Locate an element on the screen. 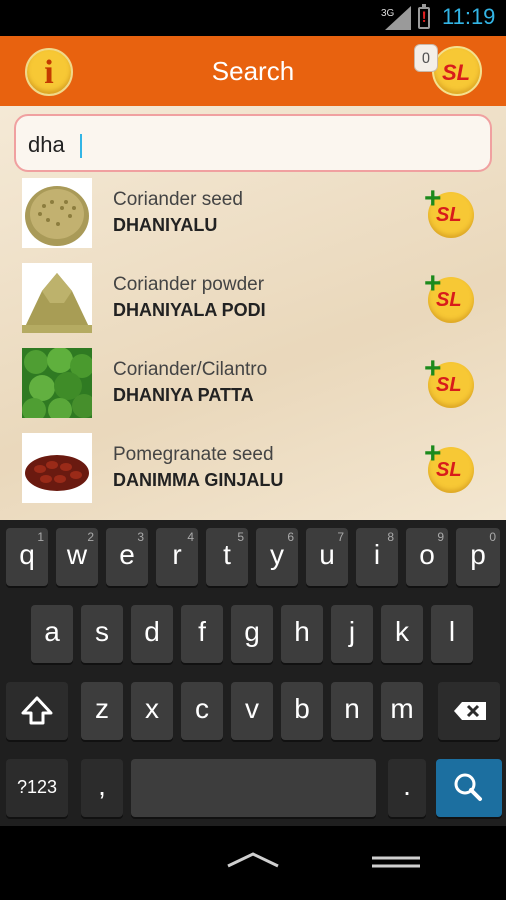 Image resolution: width=506 pixels, height=900 pixels. key-b: b is located at coordinates (302, 711).